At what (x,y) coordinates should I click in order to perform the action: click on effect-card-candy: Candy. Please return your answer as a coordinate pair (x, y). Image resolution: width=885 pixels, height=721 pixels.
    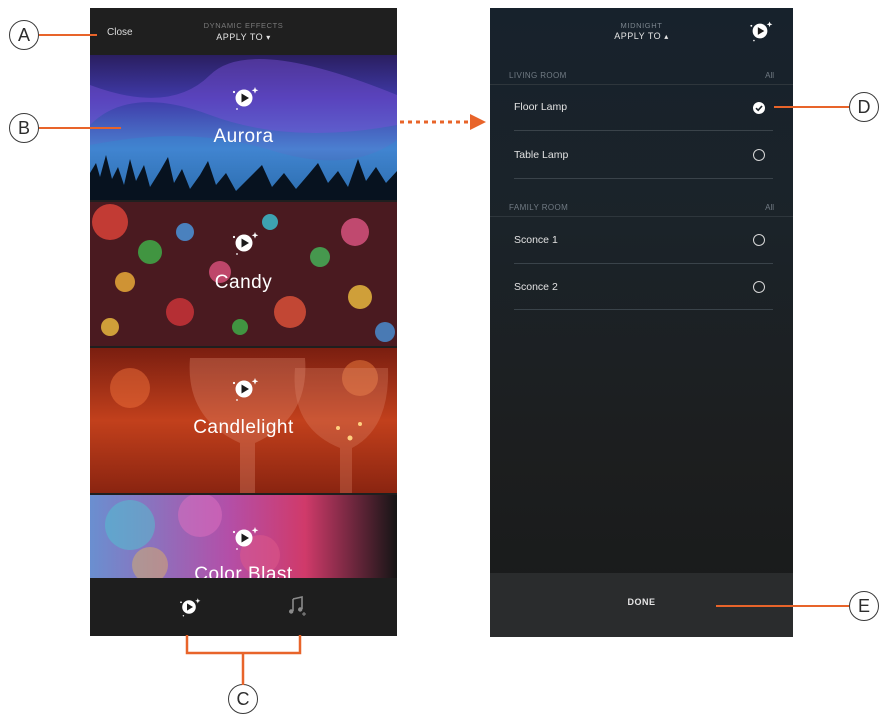
    Looking at the image, I should click on (243, 274).